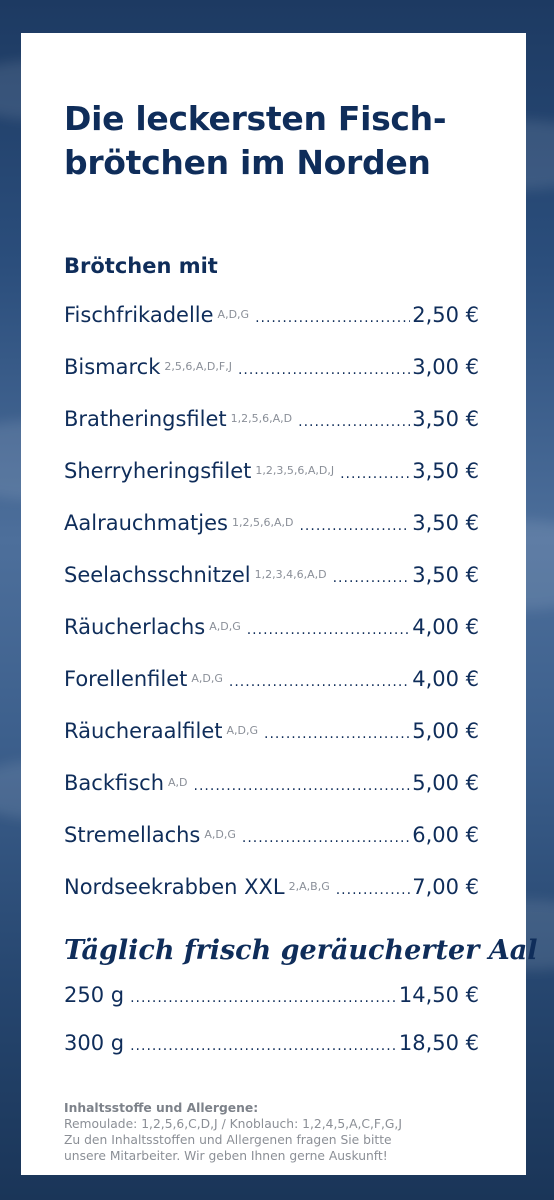  What do you see at coordinates (271, 849) in the screenshot?
I see `menu-item: Stremellachs A,D,G 6,00 €` at bounding box center [271, 849].